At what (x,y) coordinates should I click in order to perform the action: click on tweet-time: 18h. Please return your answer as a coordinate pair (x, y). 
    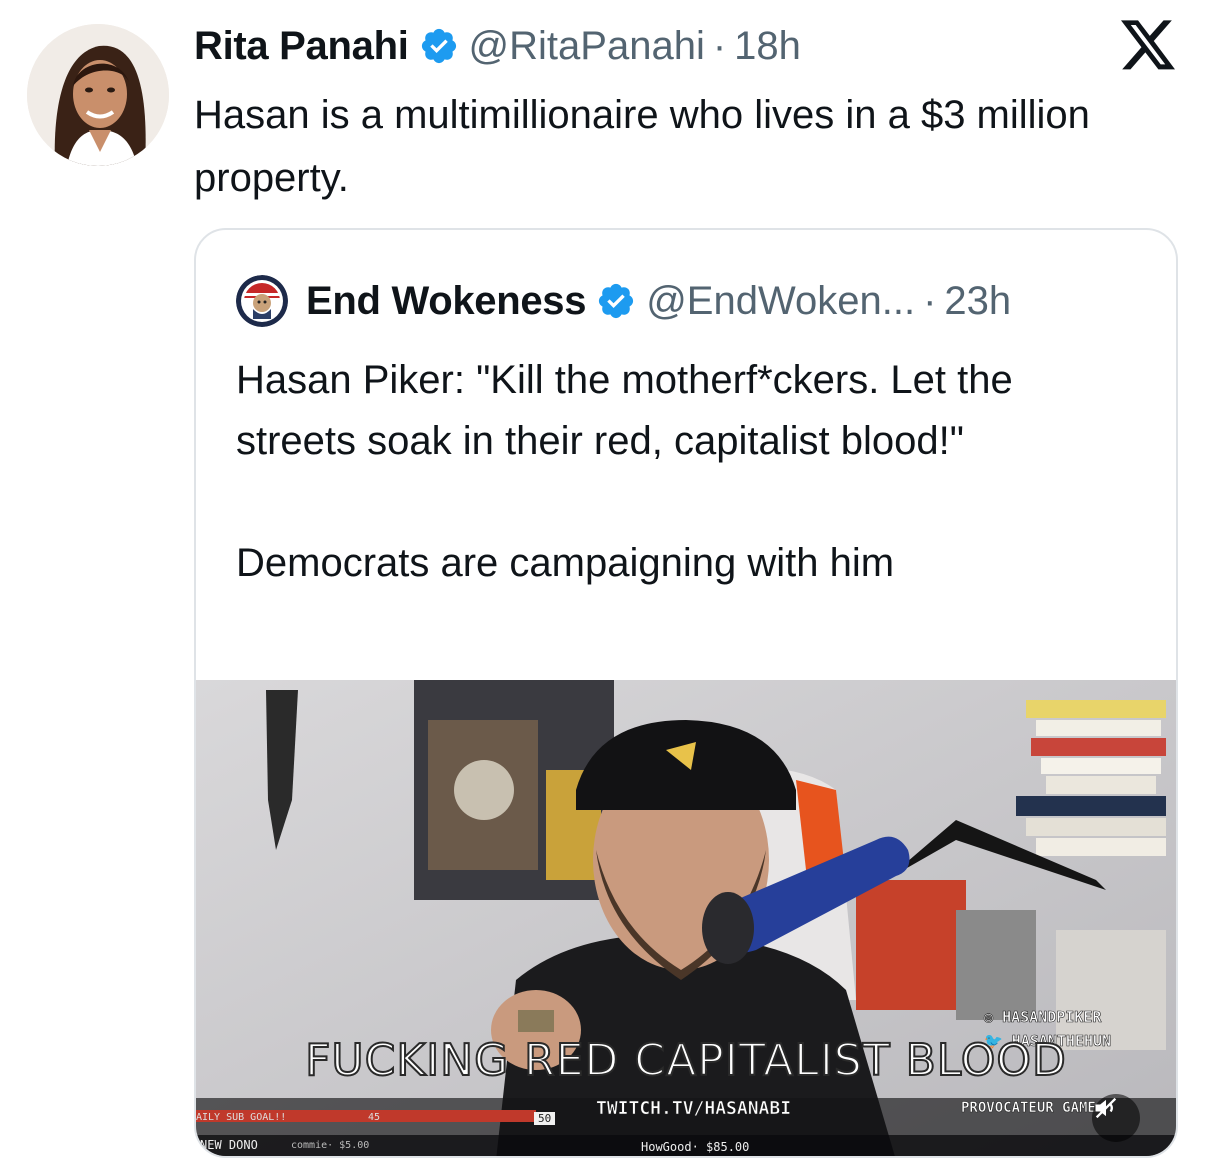
    Looking at the image, I should click on (767, 46).